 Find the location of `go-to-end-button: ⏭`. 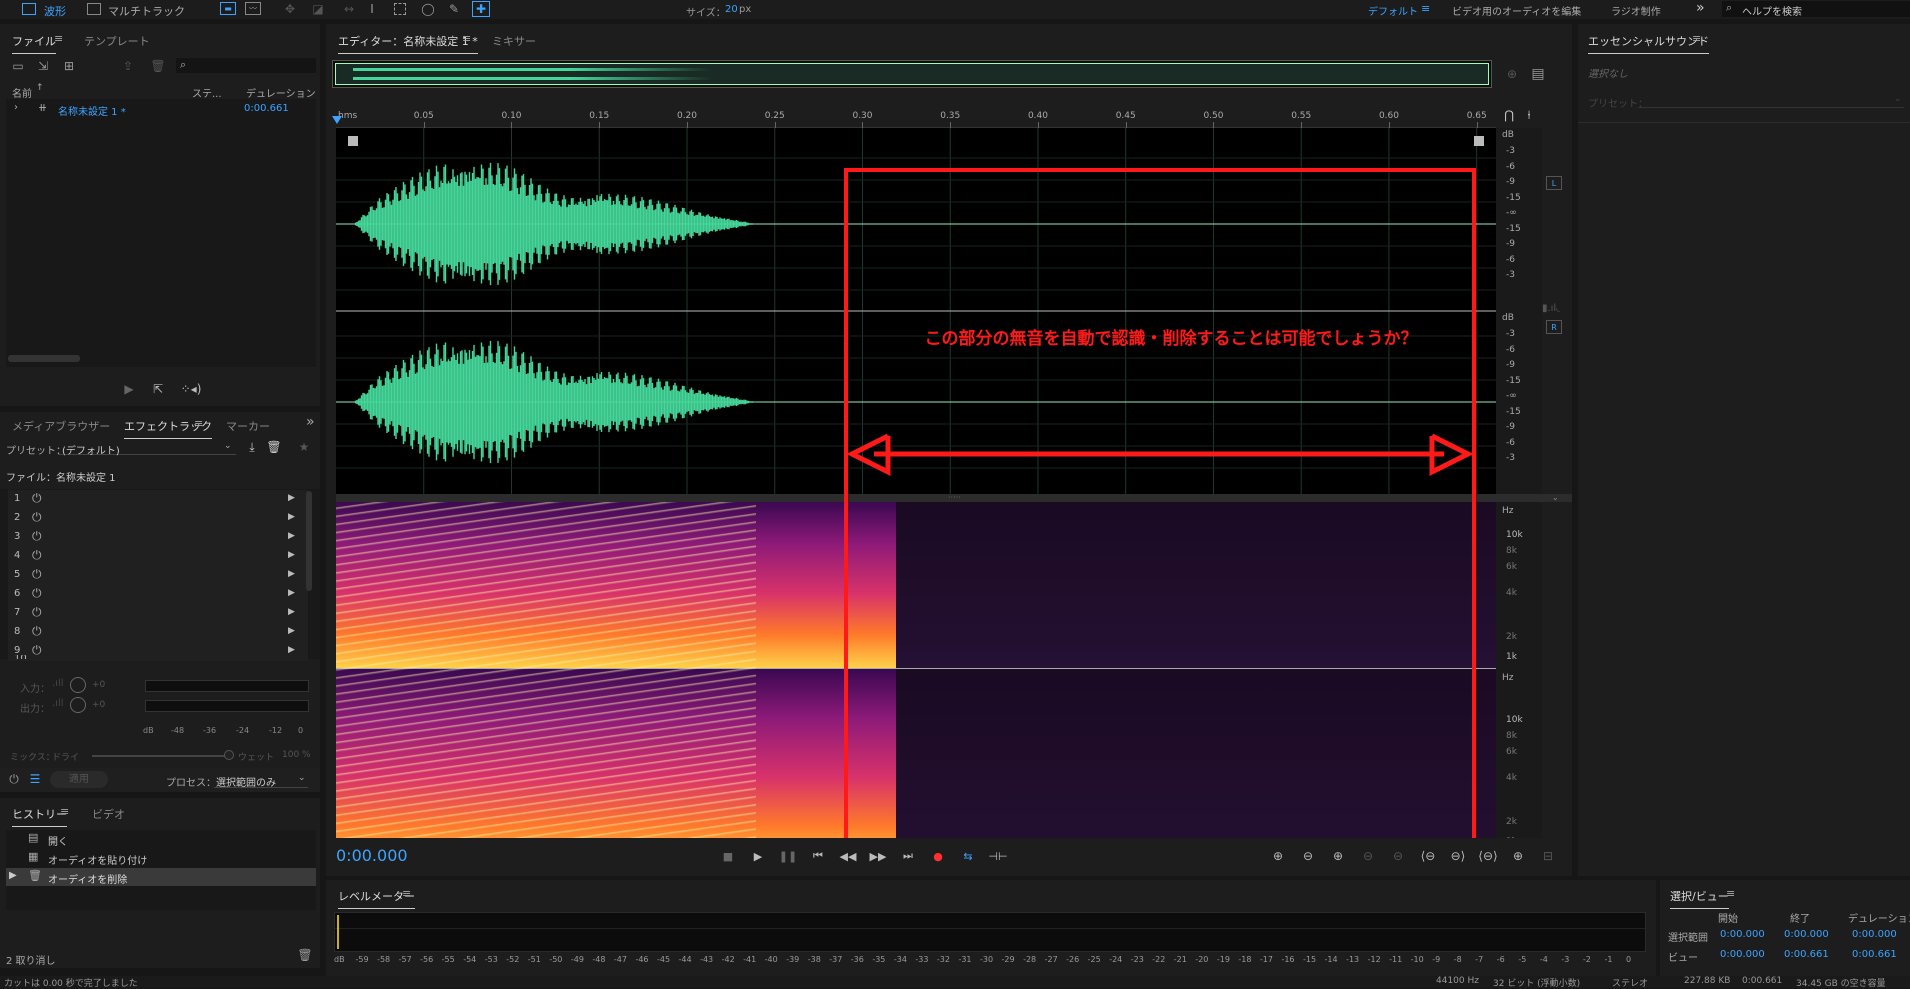

go-to-end-button: ⏭ is located at coordinates (908, 856).